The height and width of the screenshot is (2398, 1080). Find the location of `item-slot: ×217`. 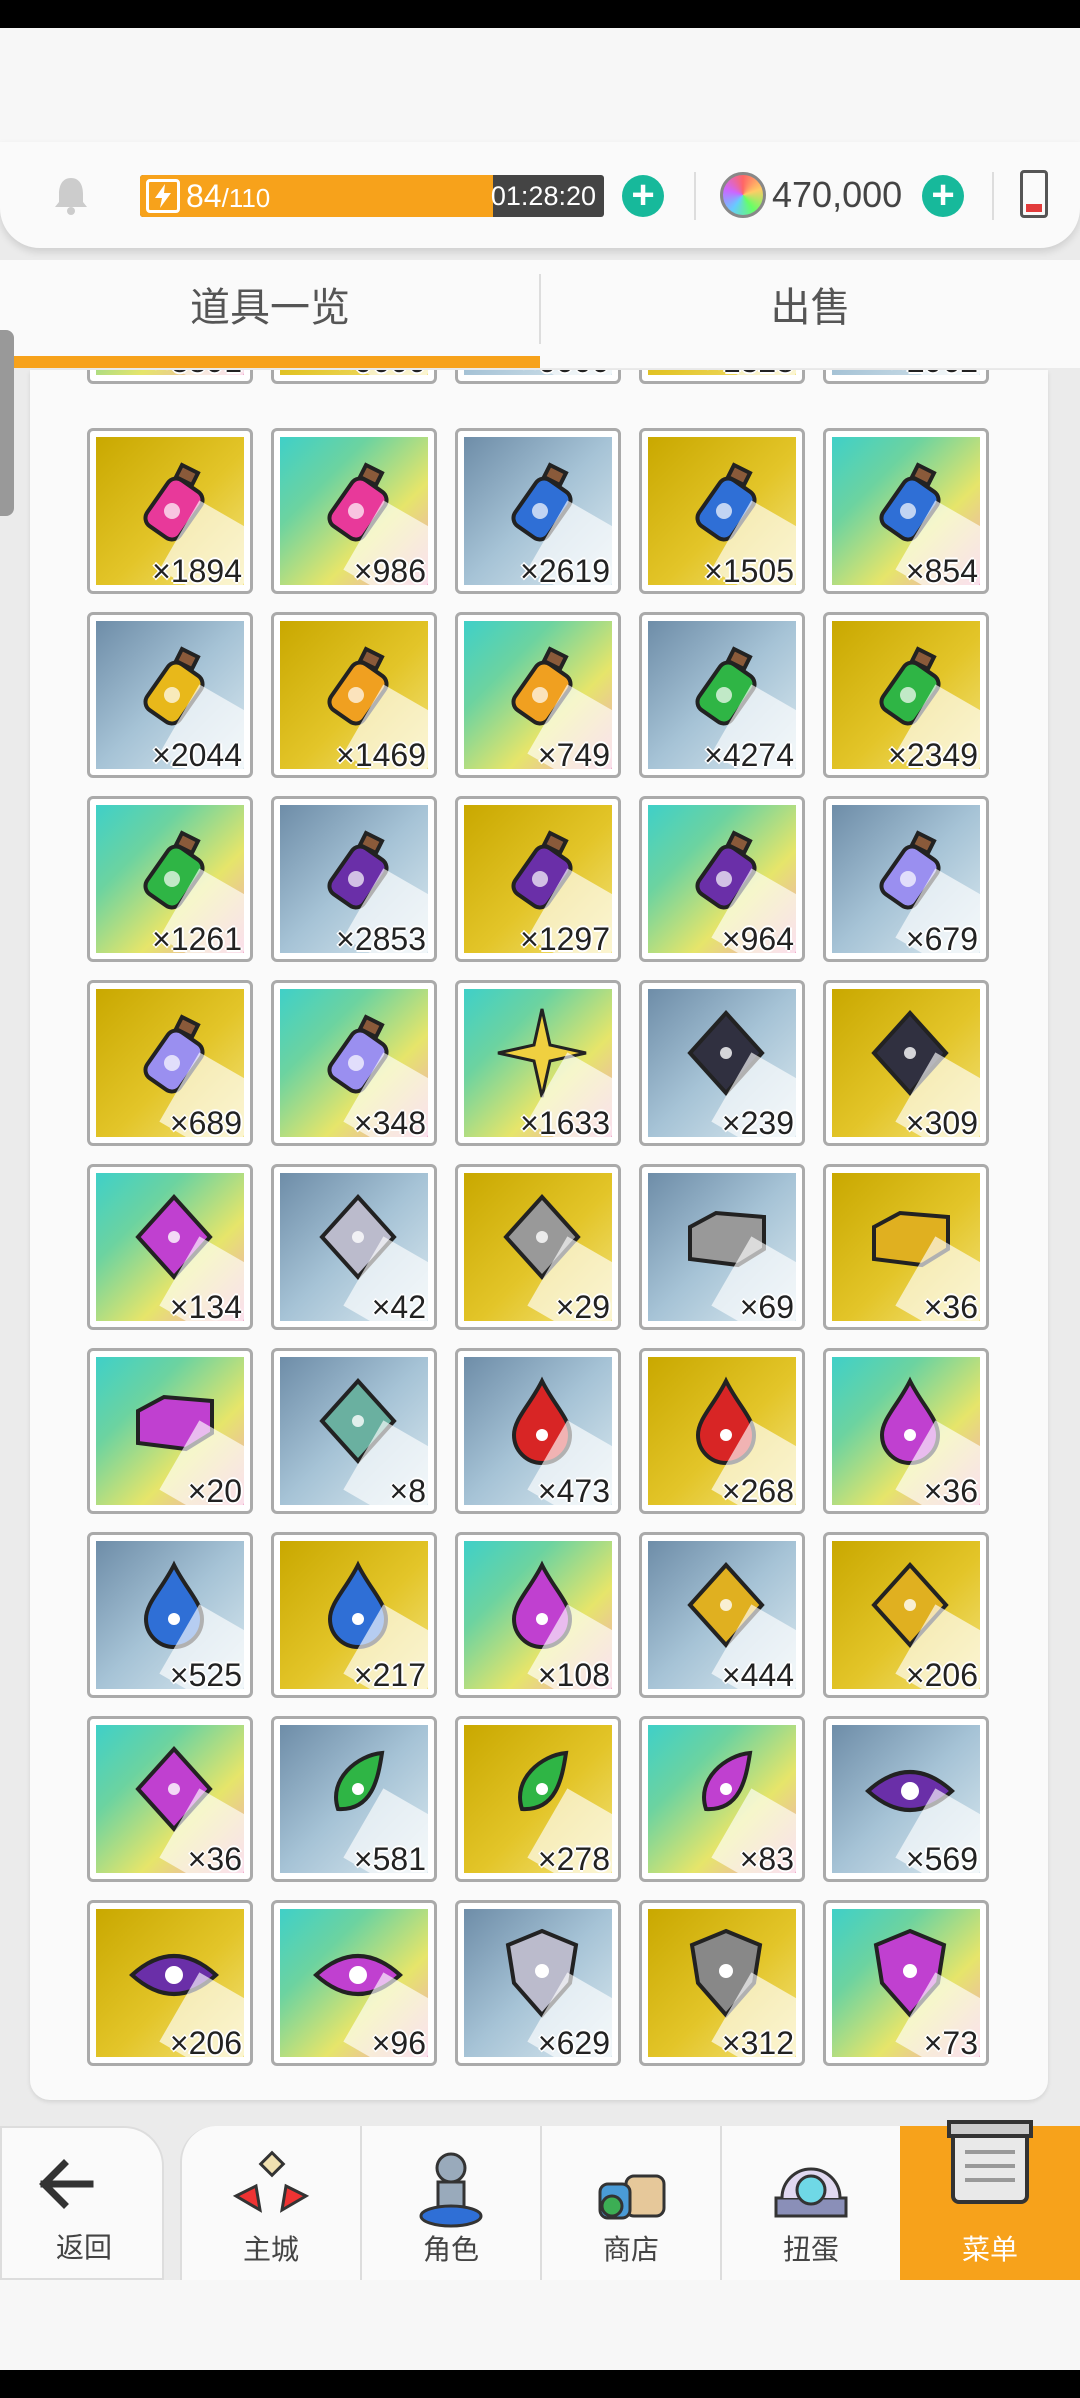

item-slot: ×217 is located at coordinates (354, 1615).